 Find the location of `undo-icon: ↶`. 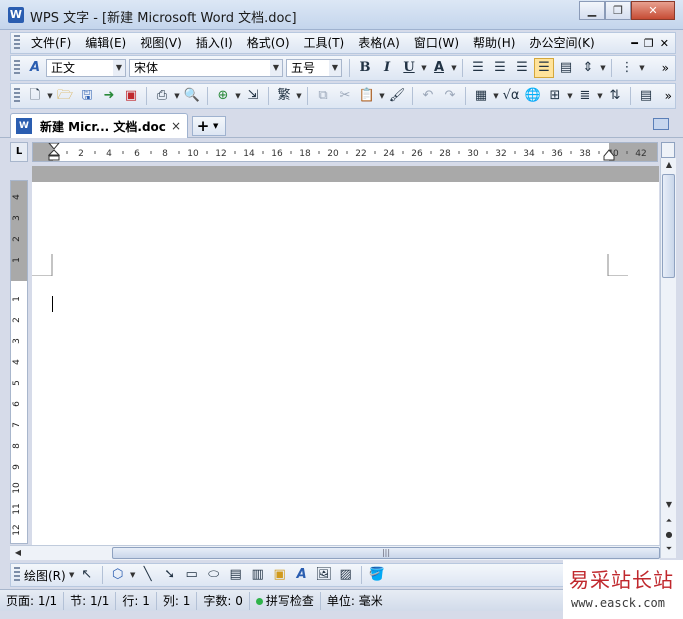

undo-icon: ↶ is located at coordinates (428, 96).